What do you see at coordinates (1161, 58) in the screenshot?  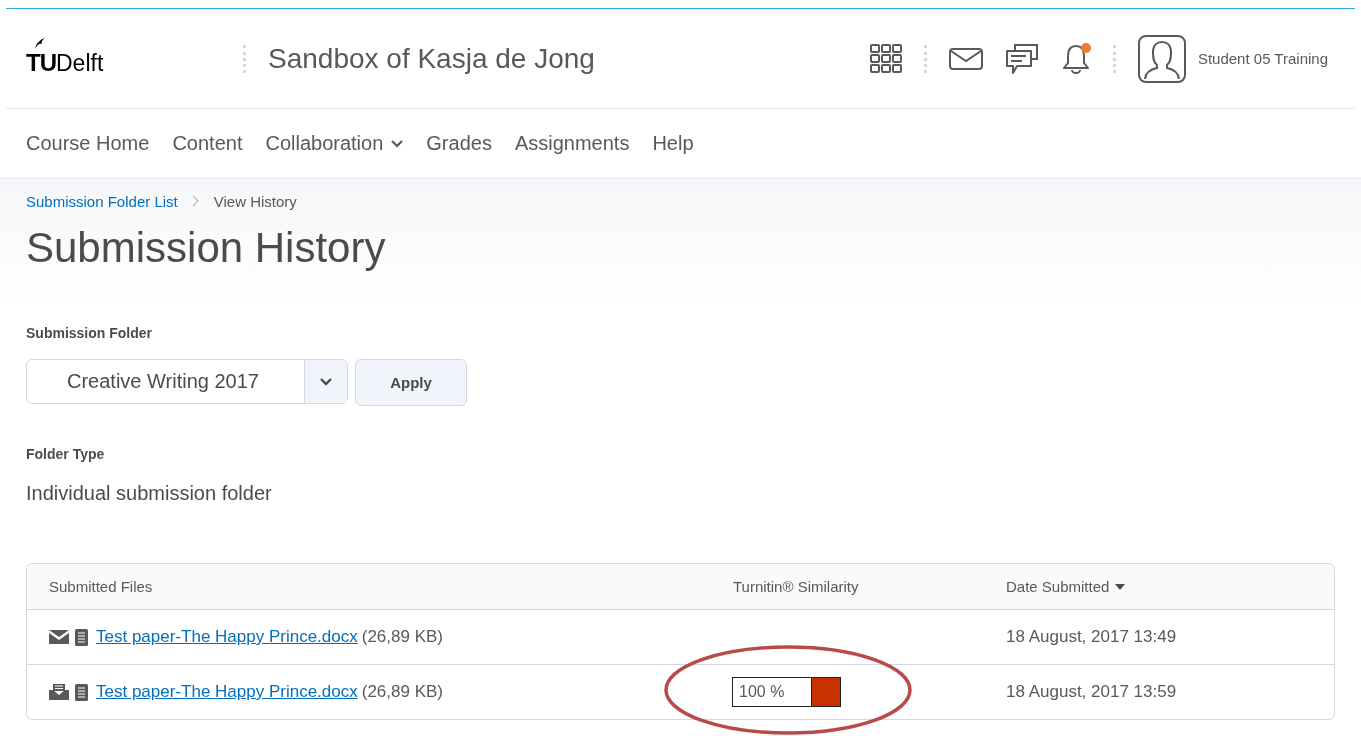 I see `avatar-icon` at bounding box center [1161, 58].